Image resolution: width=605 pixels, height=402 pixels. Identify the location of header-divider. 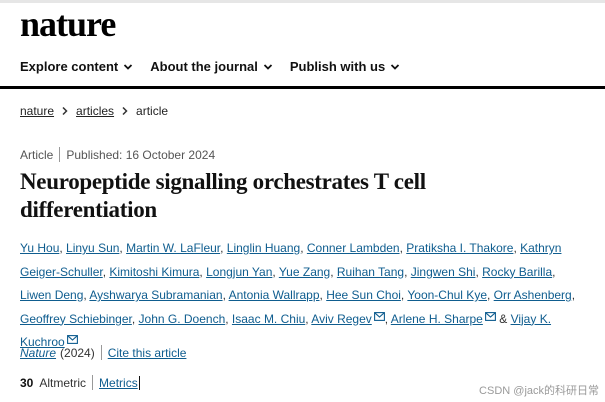
(302, 87).